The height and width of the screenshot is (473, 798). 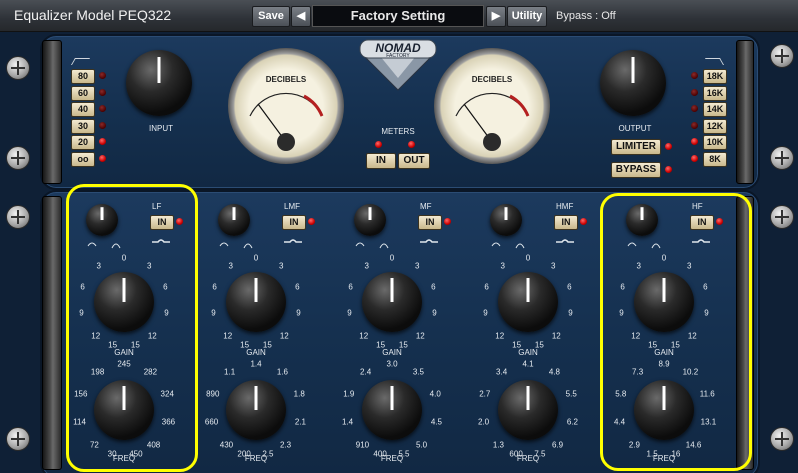 I want to click on freq-tick-label: 2.4, so click(x=366, y=372).